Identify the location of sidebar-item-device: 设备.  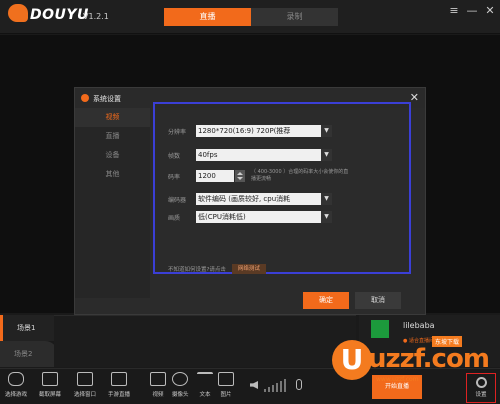
(112, 155).